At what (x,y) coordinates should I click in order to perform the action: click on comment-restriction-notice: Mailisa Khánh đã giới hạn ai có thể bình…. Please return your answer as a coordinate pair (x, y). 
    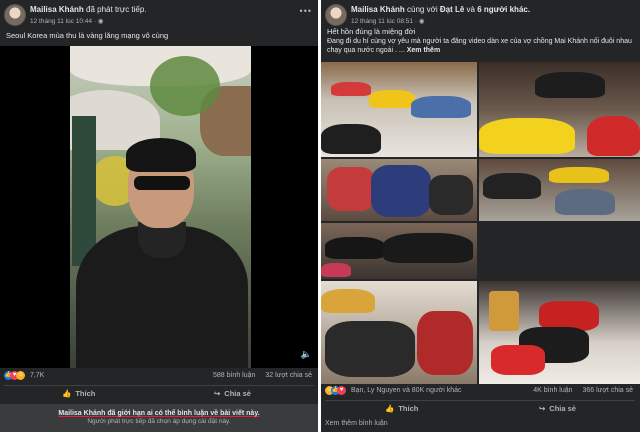
    Looking at the image, I should click on (159, 418).